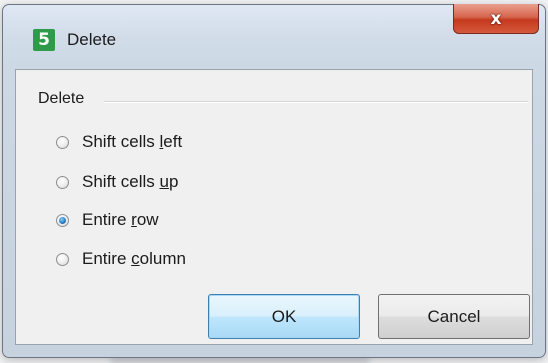  Describe the element at coordinates (44, 40) in the screenshot. I see `app-logo-icon: 5` at that location.